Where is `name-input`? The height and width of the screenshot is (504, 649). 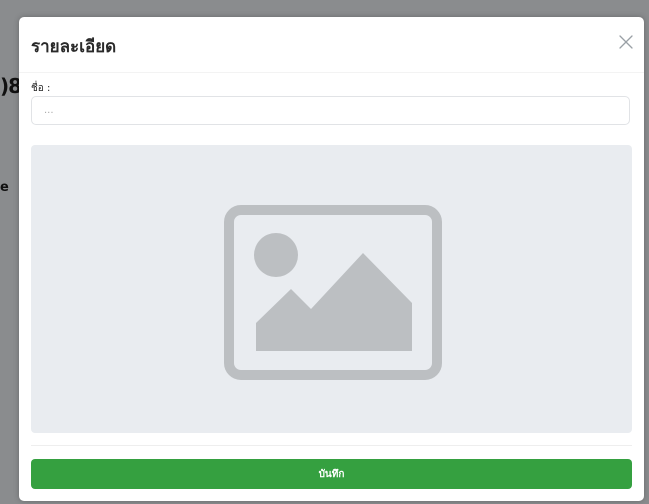 name-input is located at coordinates (330, 110).